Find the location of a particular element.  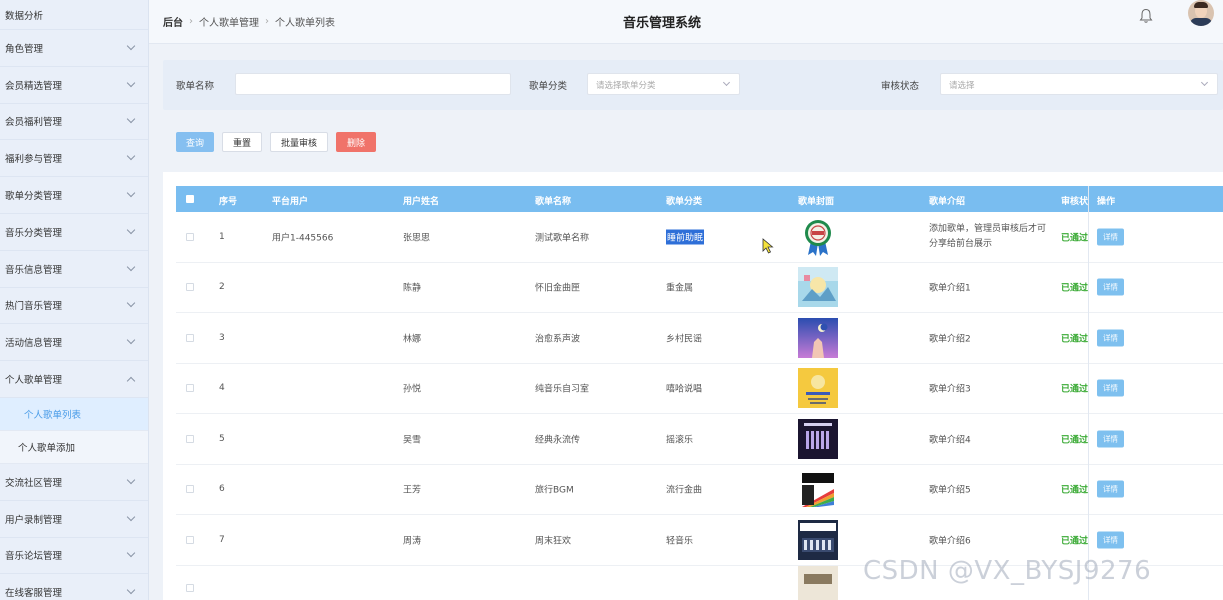

sidebar-item-playlist-category: 歌单分类管理 is located at coordinates (74, 195).